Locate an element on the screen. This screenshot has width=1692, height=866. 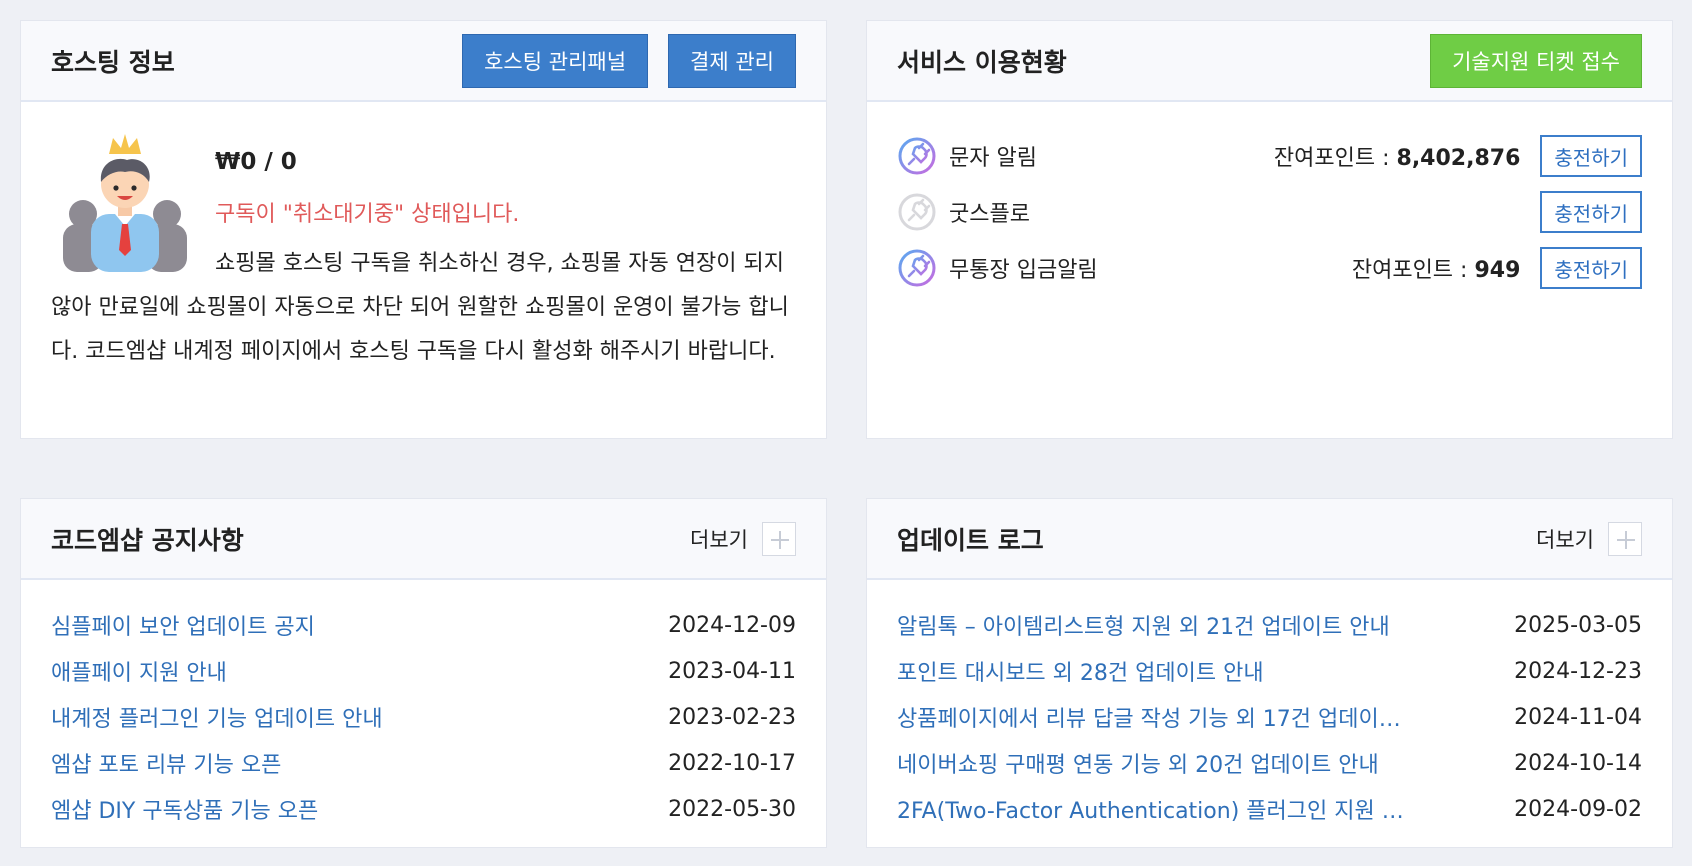
billing-manage-button: 결제 관리 is located at coordinates (732, 60).